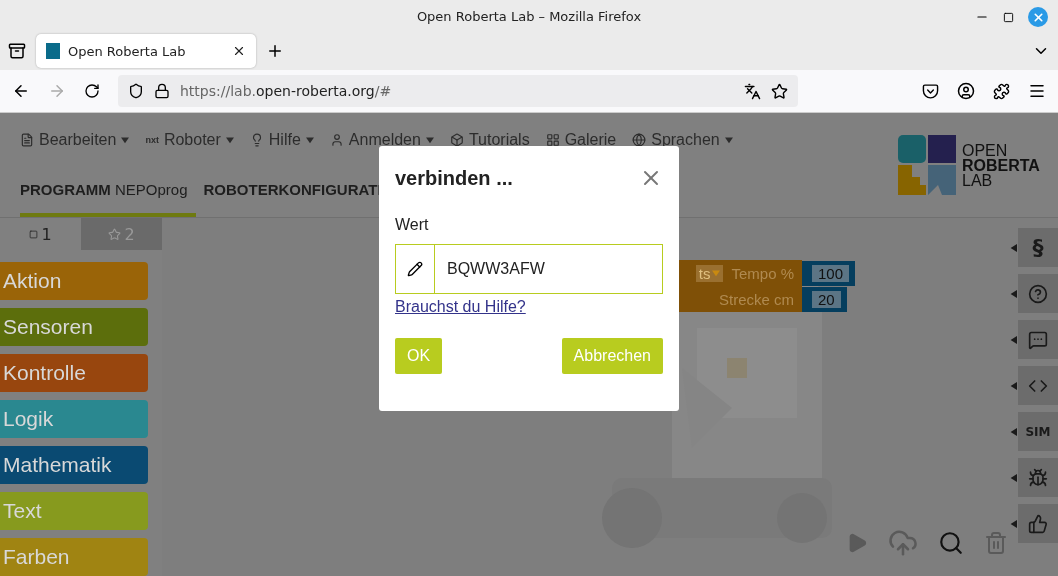 This screenshot has width=1058, height=576. I want to click on menu-item: Galerie, so click(581, 140).